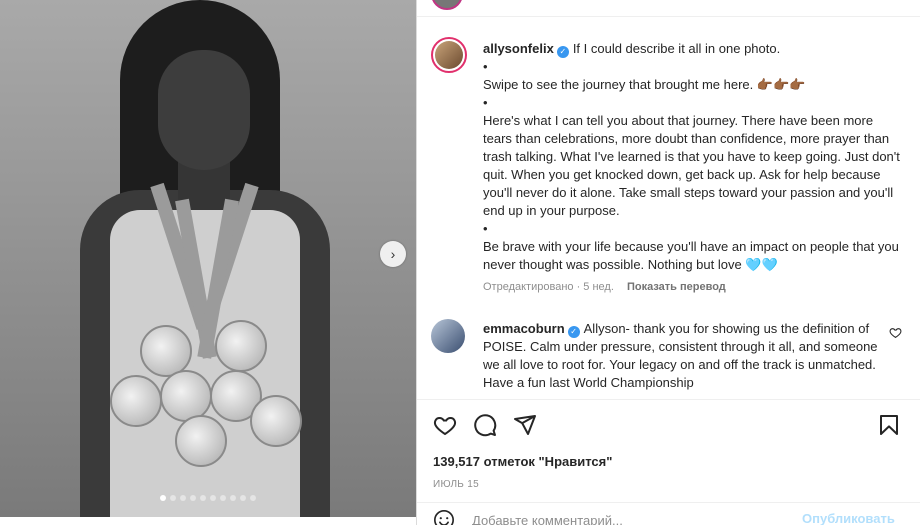 The image size is (920, 525). Describe the element at coordinates (485, 228) in the screenshot. I see `caption-line-5: •` at that location.